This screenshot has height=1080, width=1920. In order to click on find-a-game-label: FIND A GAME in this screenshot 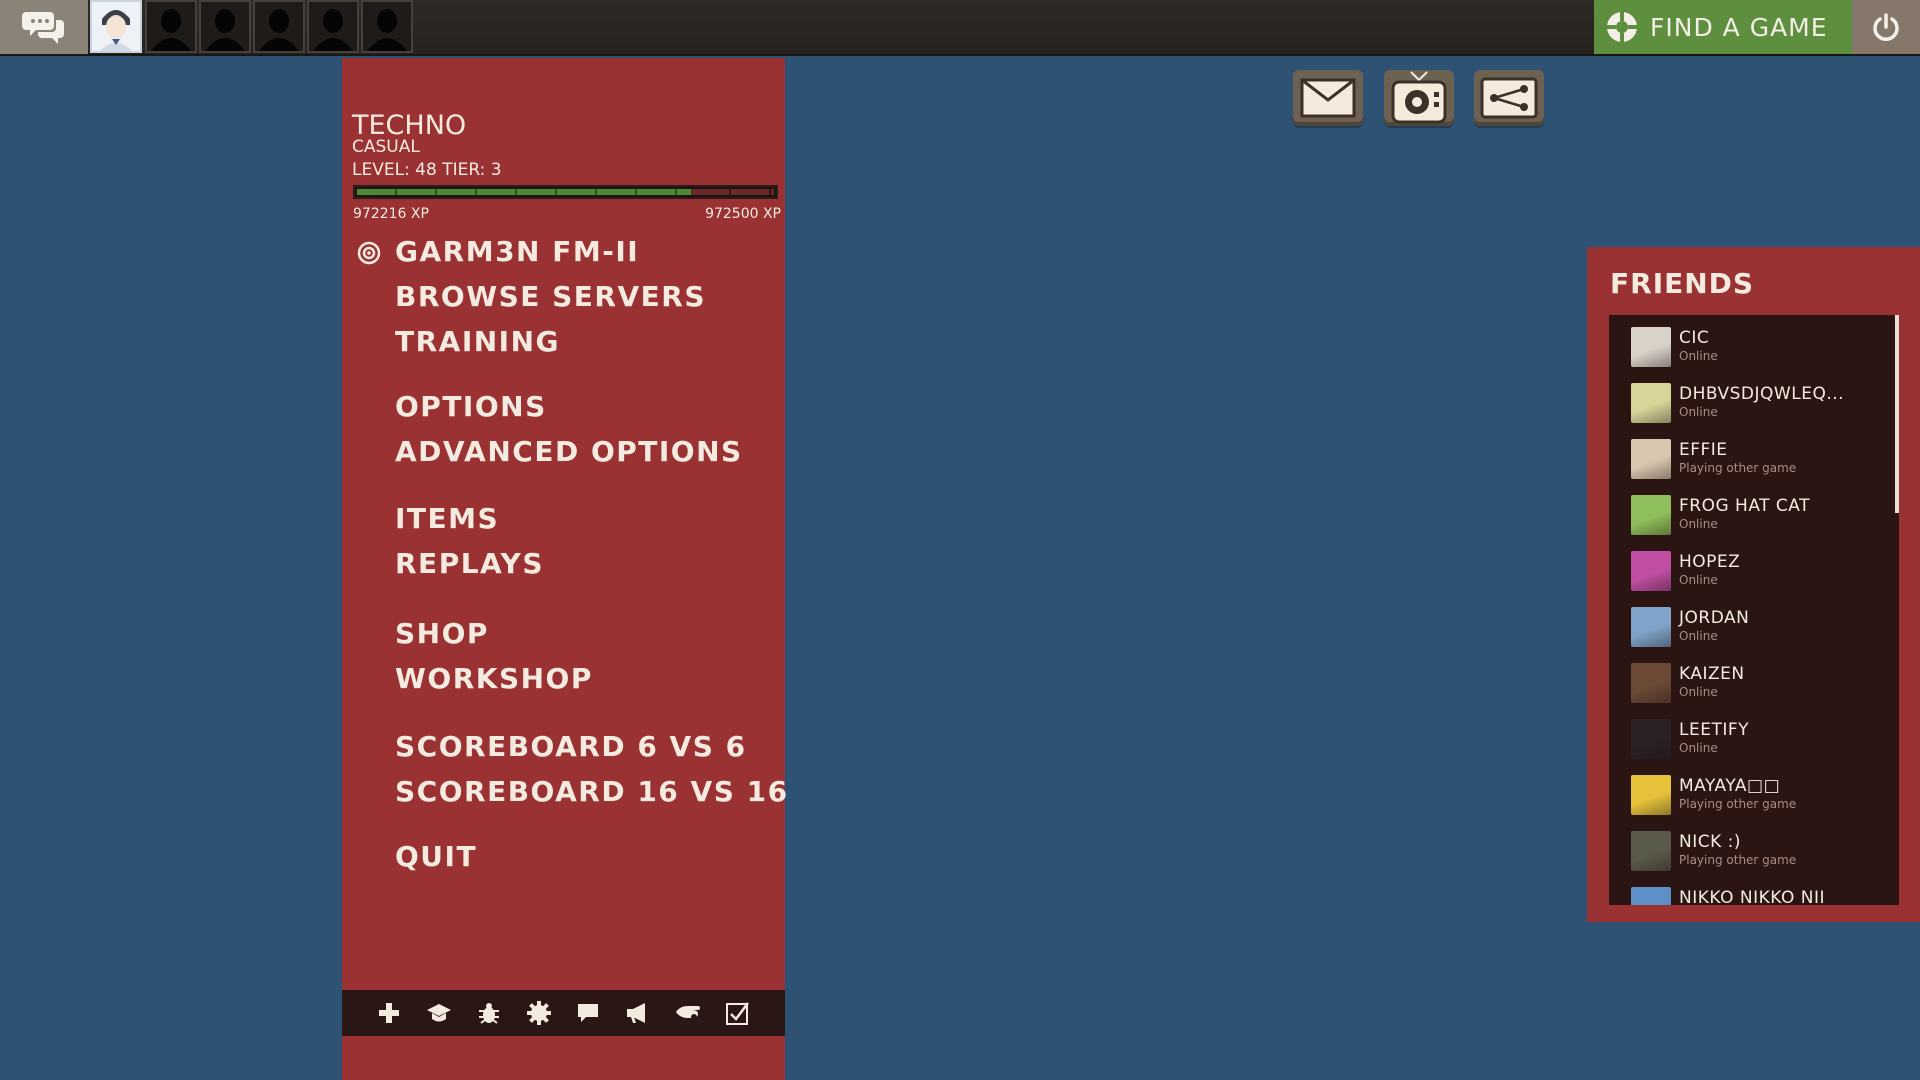, I will do `click(1739, 27)`.